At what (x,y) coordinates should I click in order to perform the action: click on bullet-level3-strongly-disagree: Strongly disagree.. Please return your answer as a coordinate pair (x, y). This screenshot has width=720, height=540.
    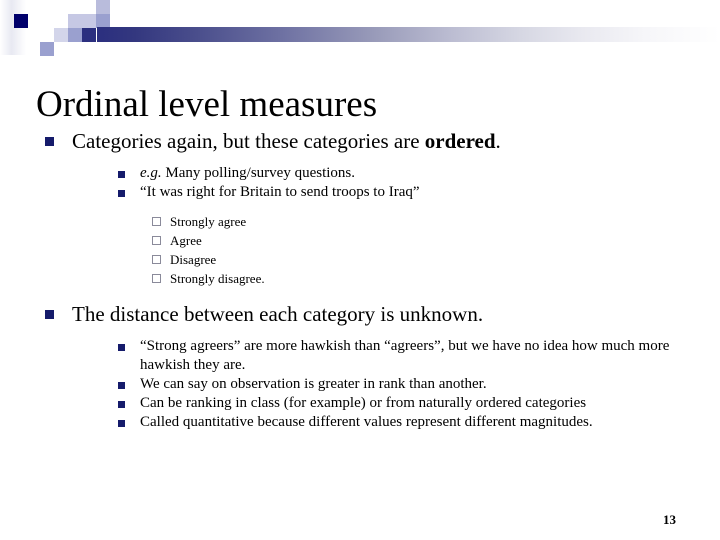
    Looking at the image, I should click on (360, 278).